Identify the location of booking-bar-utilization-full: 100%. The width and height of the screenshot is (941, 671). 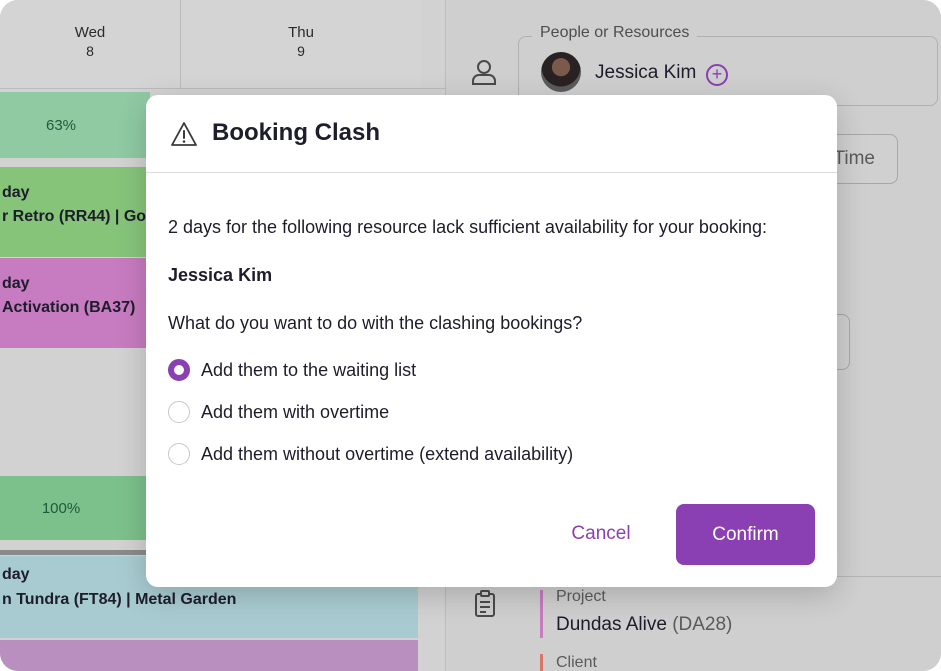
(75, 508).